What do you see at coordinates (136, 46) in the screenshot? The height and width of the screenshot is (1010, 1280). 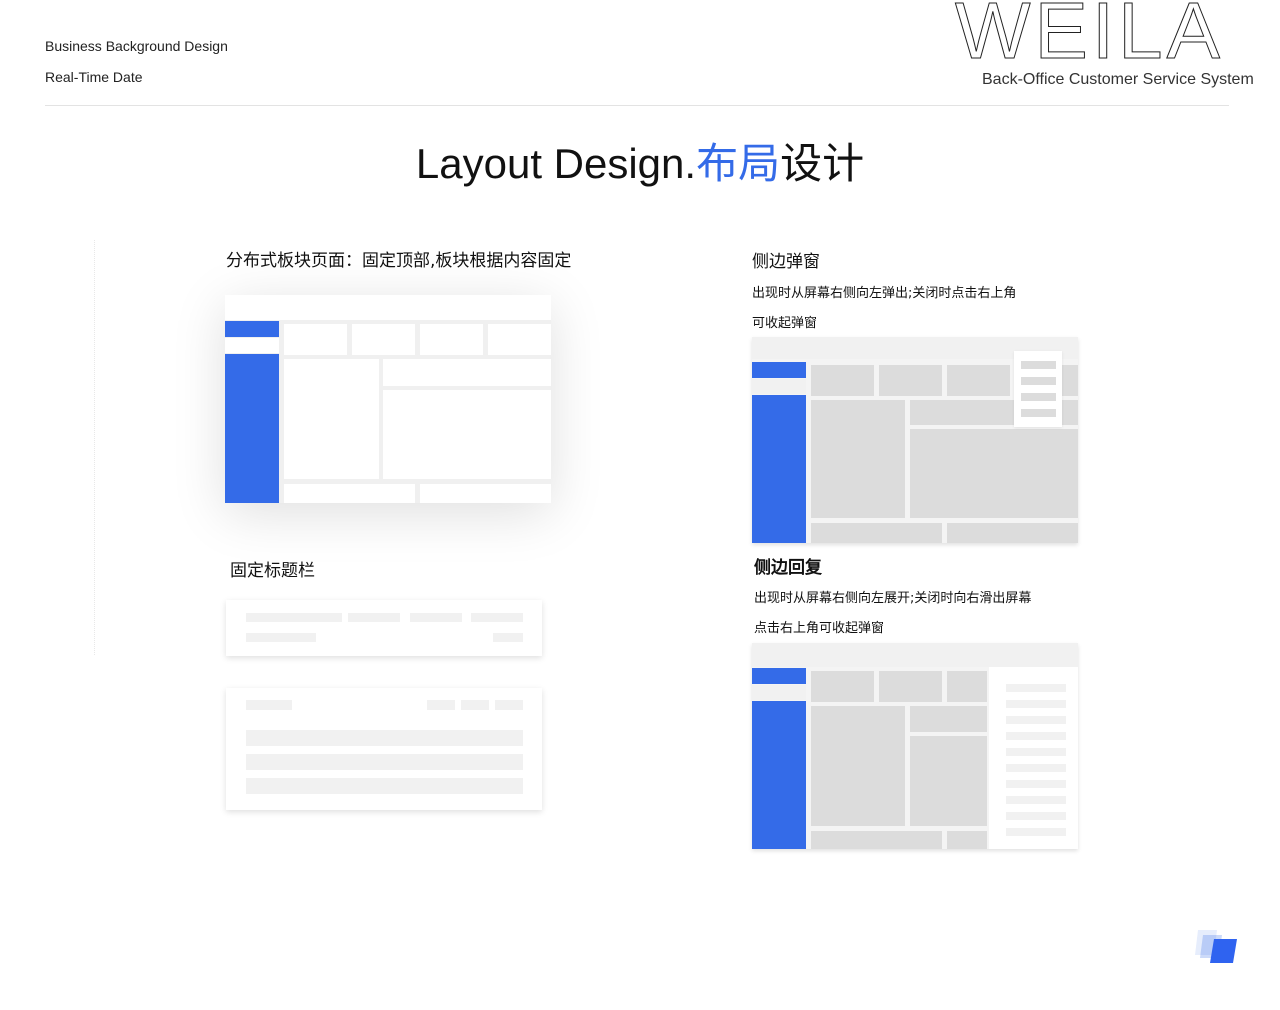 I see `header-line-1: Business Background Design` at bounding box center [136, 46].